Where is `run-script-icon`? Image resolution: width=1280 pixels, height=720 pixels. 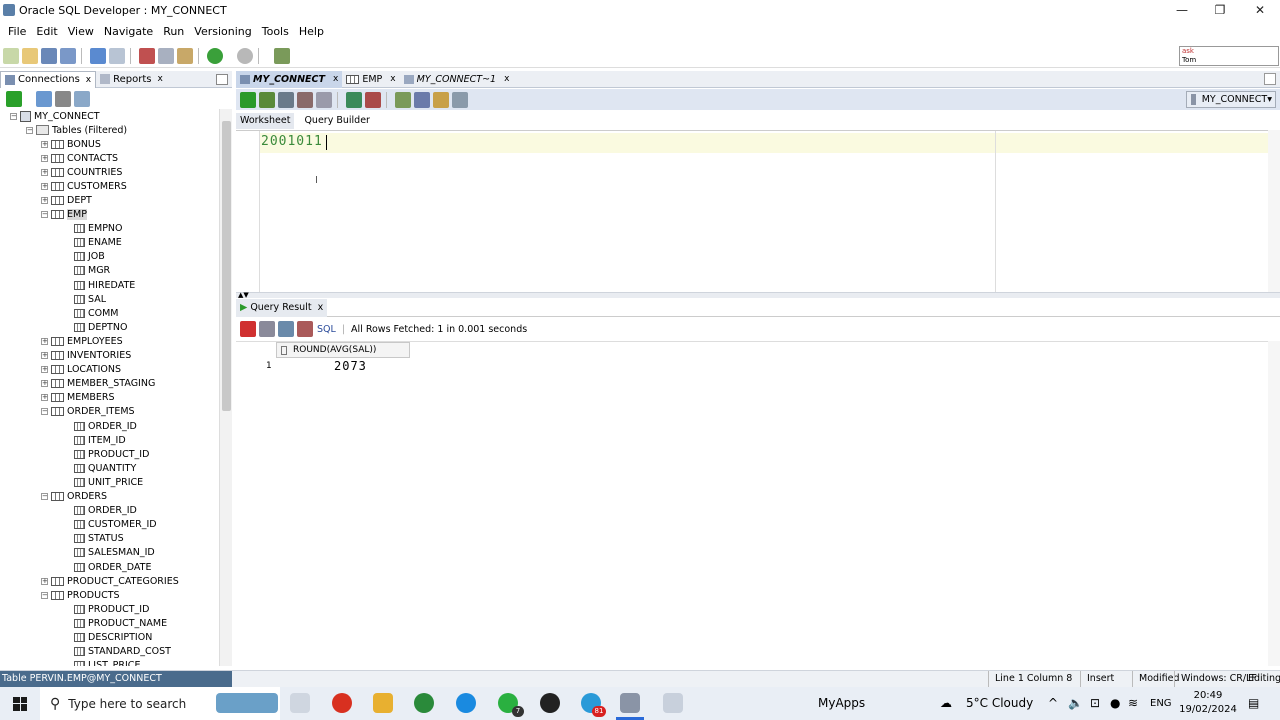
run-script-icon is located at coordinates (267, 99).